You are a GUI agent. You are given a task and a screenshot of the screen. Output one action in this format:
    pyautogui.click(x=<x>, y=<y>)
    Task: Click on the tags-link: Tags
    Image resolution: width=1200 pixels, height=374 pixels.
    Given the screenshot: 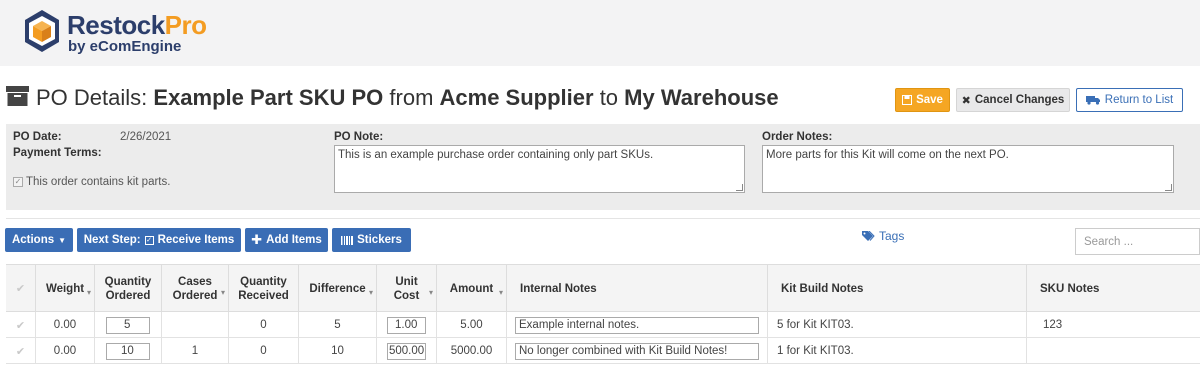 What is the action you would take?
    pyautogui.click(x=883, y=236)
    